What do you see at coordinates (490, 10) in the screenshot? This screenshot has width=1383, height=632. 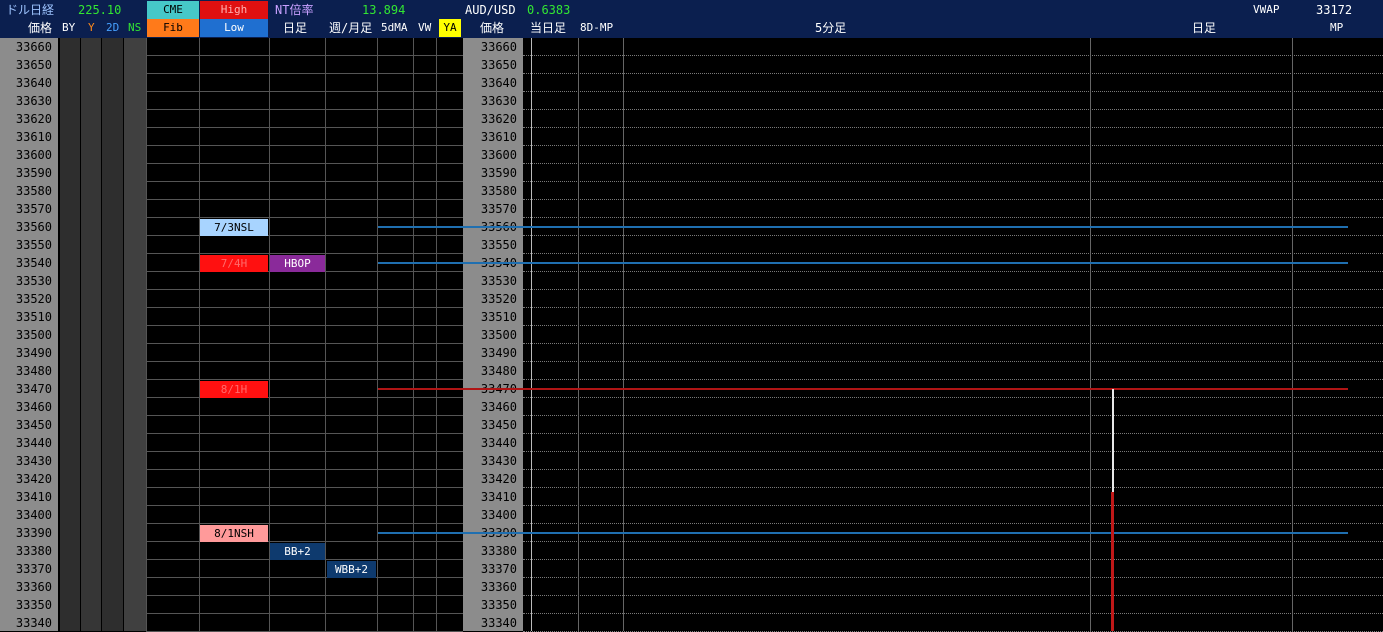 I see `audusd-label: AUD/USD` at bounding box center [490, 10].